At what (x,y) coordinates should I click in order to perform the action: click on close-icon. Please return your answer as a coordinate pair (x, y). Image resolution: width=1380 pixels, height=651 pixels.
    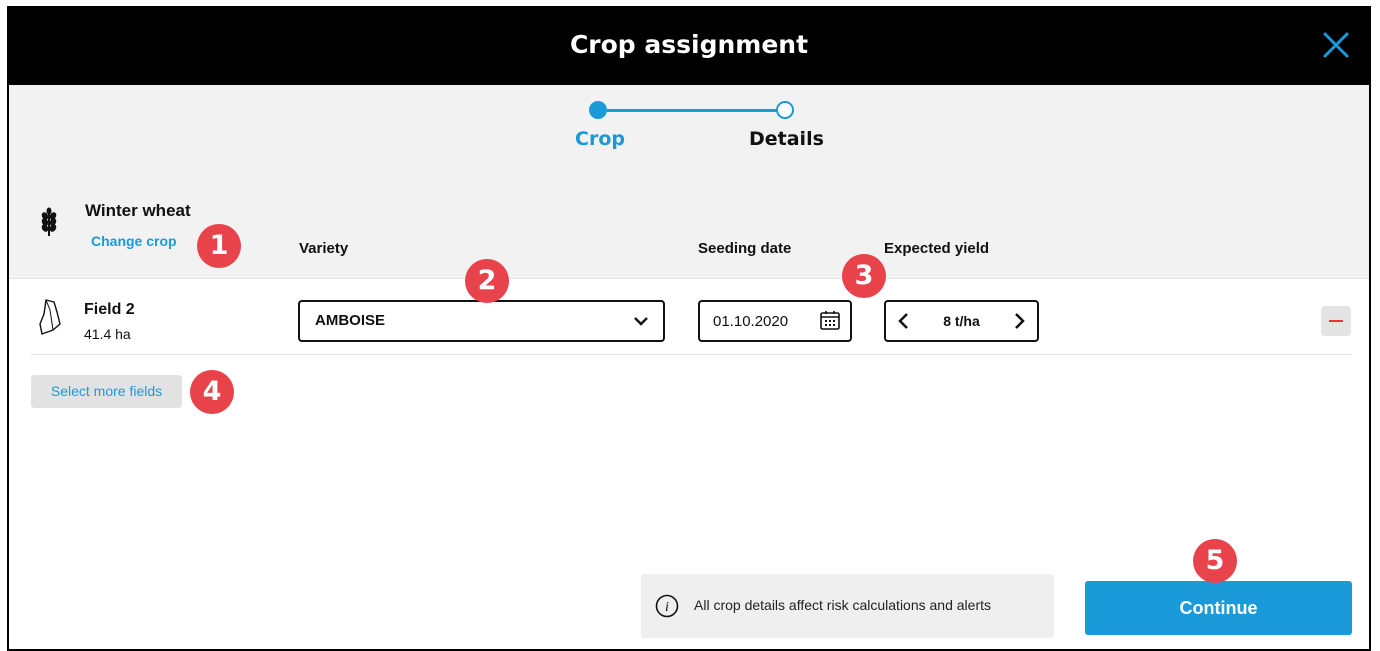
    Looking at the image, I should click on (1336, 45).